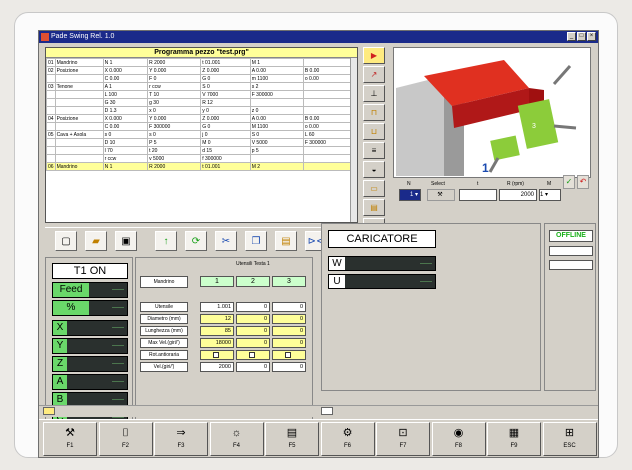 The width and height of the screenshot is (632, 470). What do you see at coordinates (441, 195) in the screenshot?
I see `select-tool-icon: ⚒` at bounding box center [441, 195].